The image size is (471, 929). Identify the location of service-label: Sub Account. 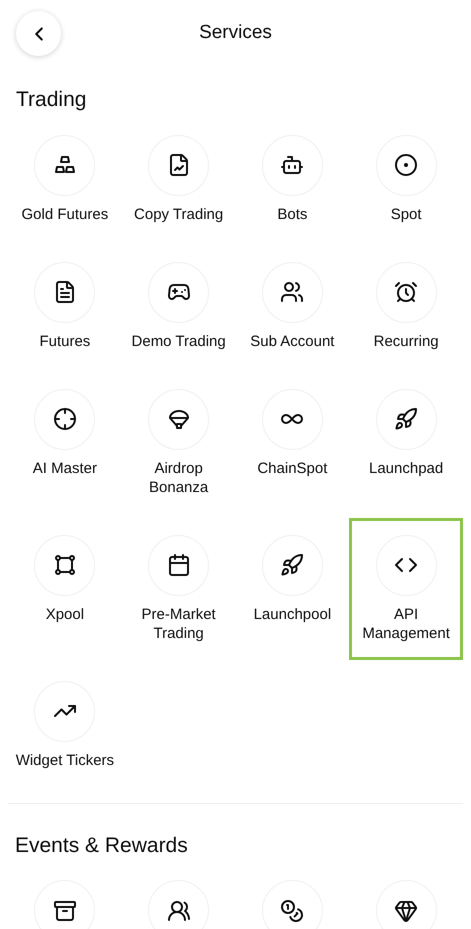
(292, 341).